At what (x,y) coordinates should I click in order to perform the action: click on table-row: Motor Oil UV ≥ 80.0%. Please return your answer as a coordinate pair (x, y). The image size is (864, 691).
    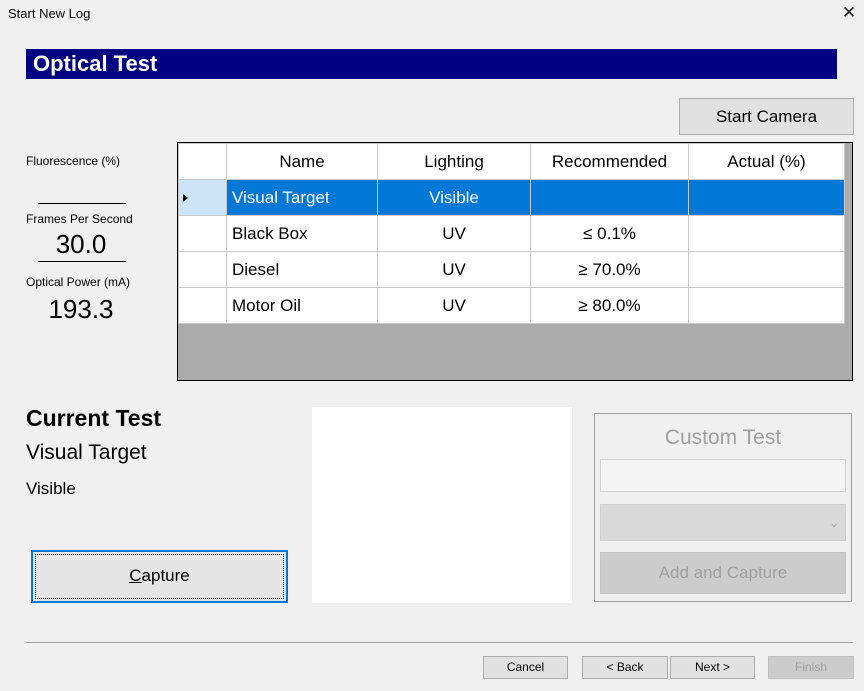
    Looking at the image, I should click on (511, 305).